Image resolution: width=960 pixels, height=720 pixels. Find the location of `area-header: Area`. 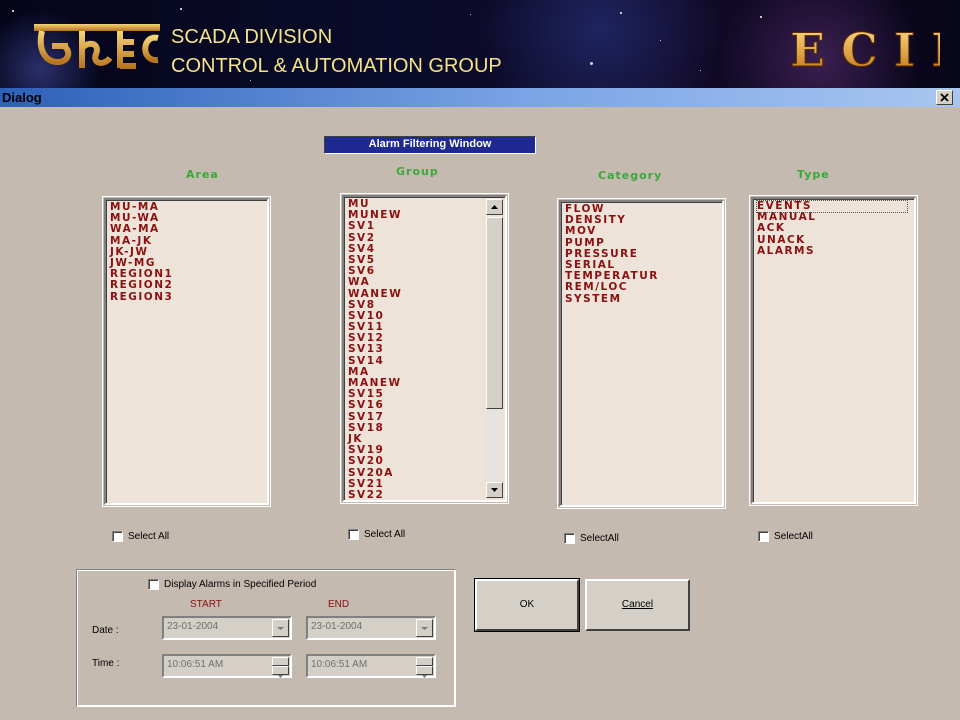

area-header: Area is located at coordinates (202, 174).